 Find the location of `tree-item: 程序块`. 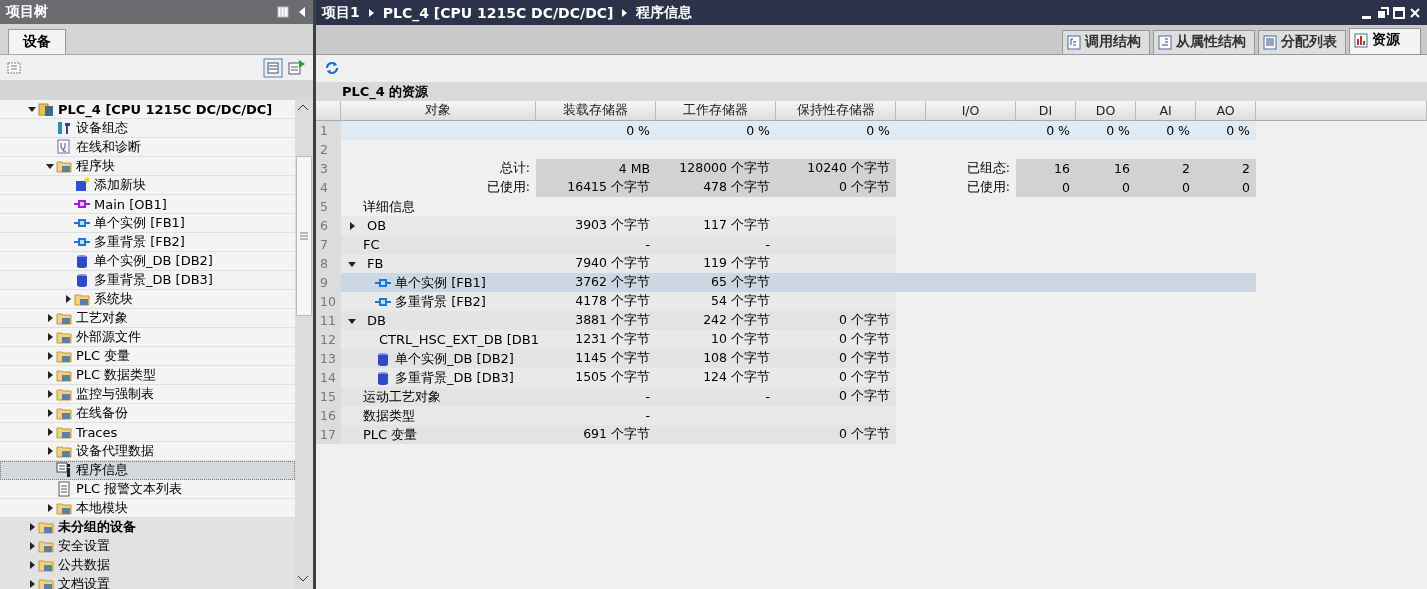

tree-item: 程序块 is located at coordinates (147, 166).